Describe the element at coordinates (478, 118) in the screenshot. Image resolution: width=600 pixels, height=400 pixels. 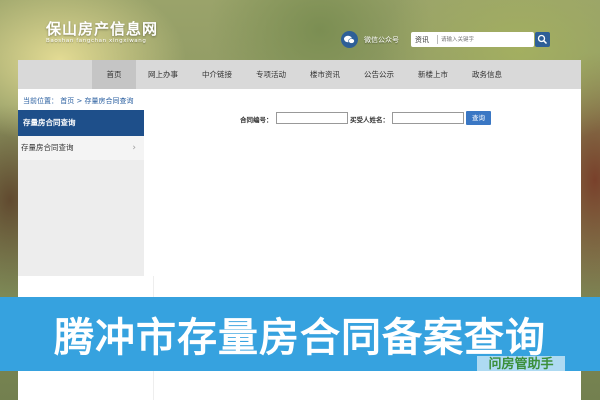
I see `query-button: 查询` at that location.